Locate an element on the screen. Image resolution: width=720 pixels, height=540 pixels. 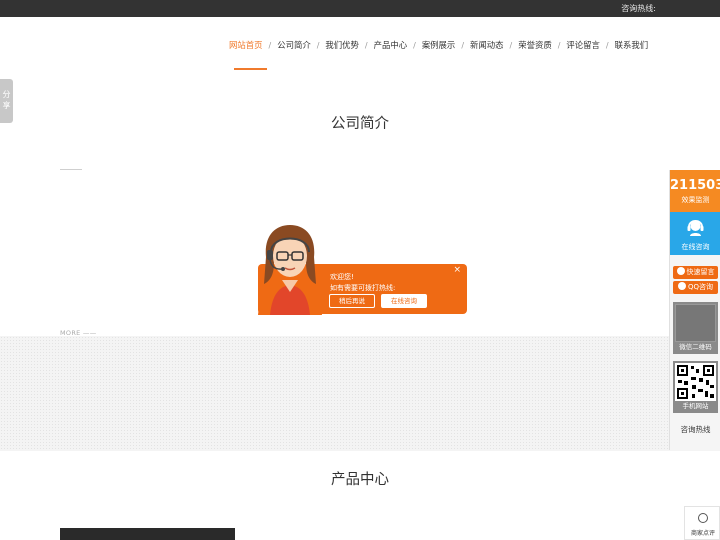
about-divider is located at coordinates (71, 169).